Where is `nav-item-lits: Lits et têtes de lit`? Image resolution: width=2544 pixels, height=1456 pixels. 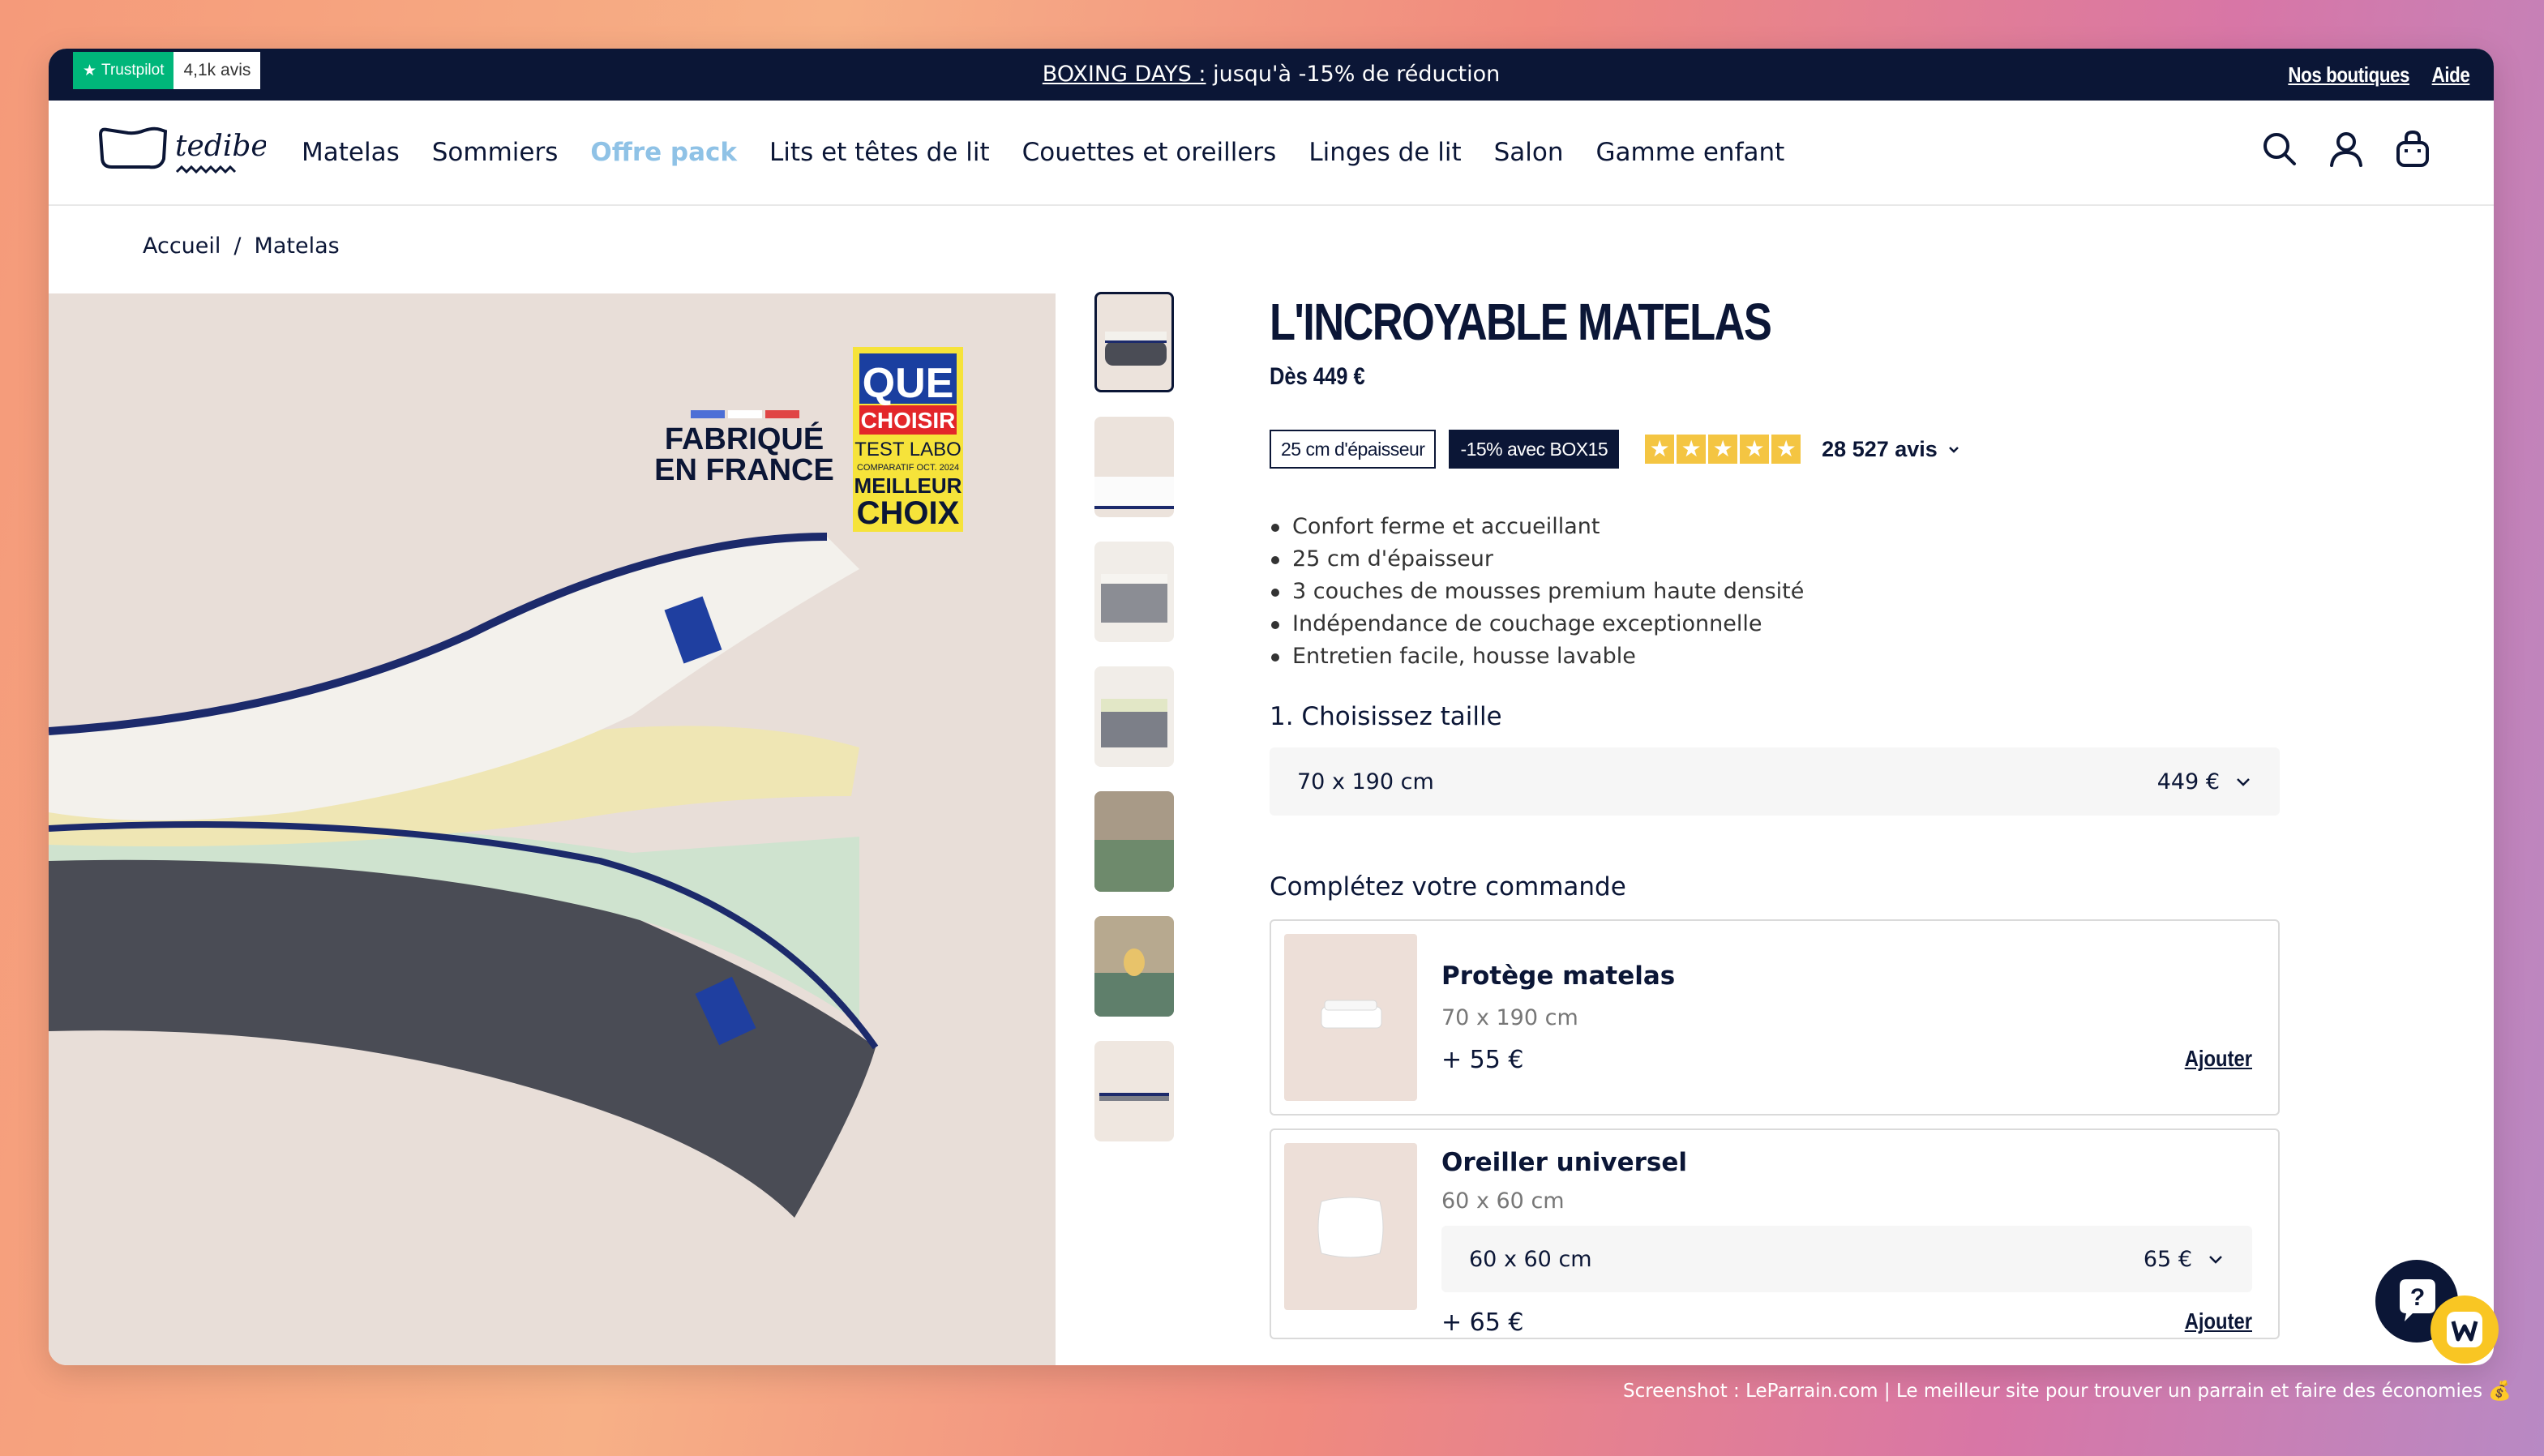
nav-item-lits: Lits et têtes de lit is located at coordinates (879, 152).